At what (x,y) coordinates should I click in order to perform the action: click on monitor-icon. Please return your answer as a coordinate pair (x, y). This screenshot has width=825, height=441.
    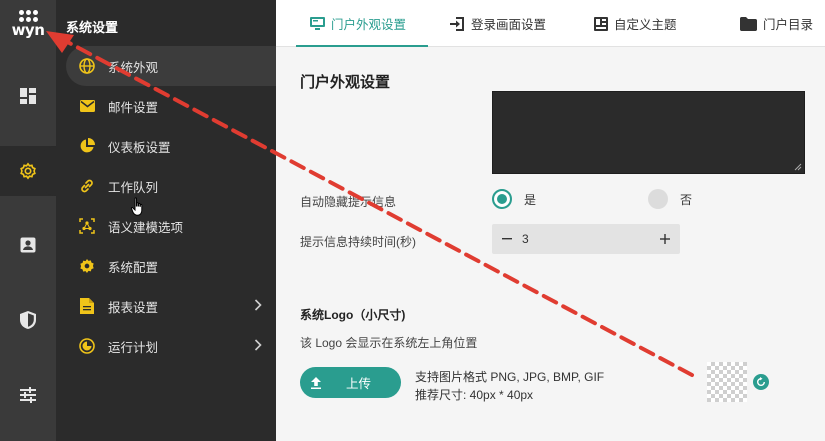
    Looking at the image, I should click on (317, 23).